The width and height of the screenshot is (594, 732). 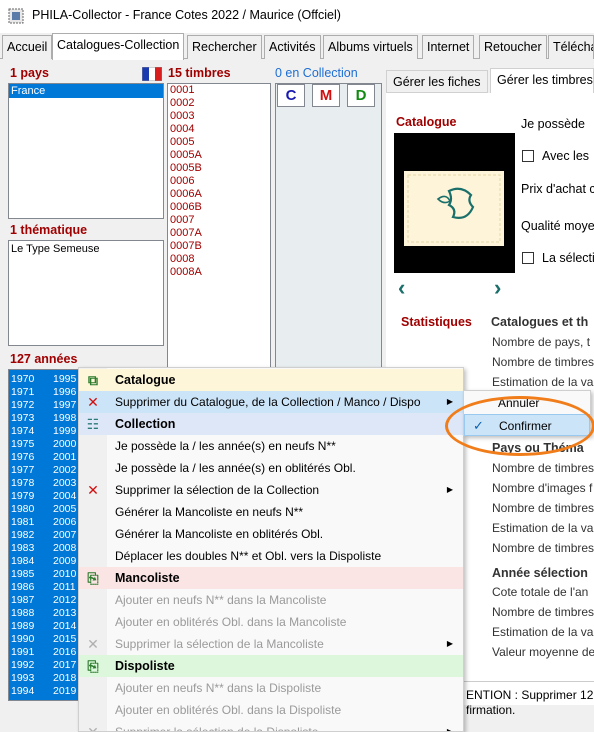 I want to click on menu-item: Ajouter en neufs N** dans la Dispoliste, so click(x=271, y=688).